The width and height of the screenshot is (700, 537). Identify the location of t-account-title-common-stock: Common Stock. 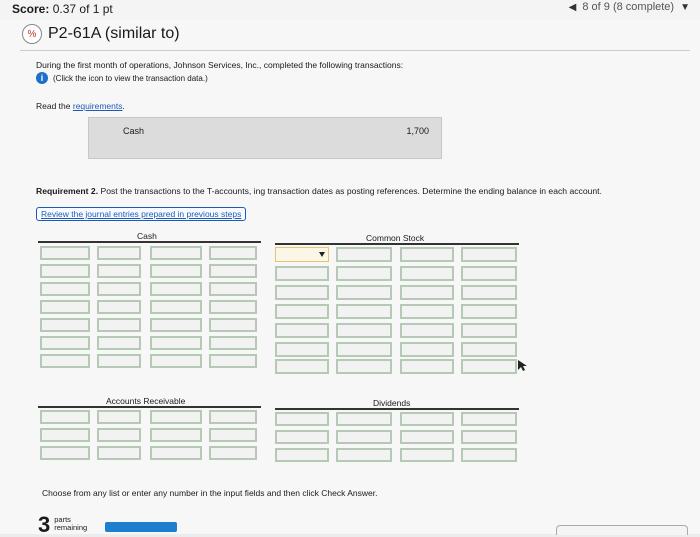
(395, 238).